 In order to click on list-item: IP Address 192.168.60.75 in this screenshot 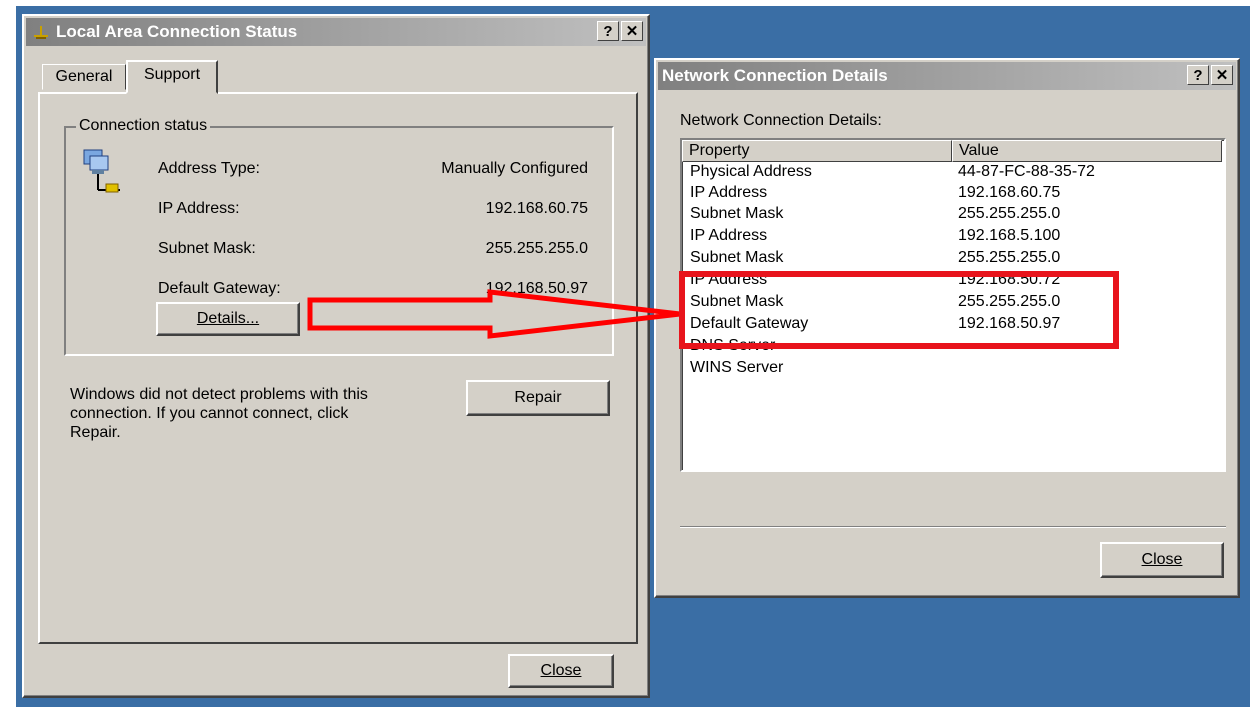, I will do `click(953, 194)`.